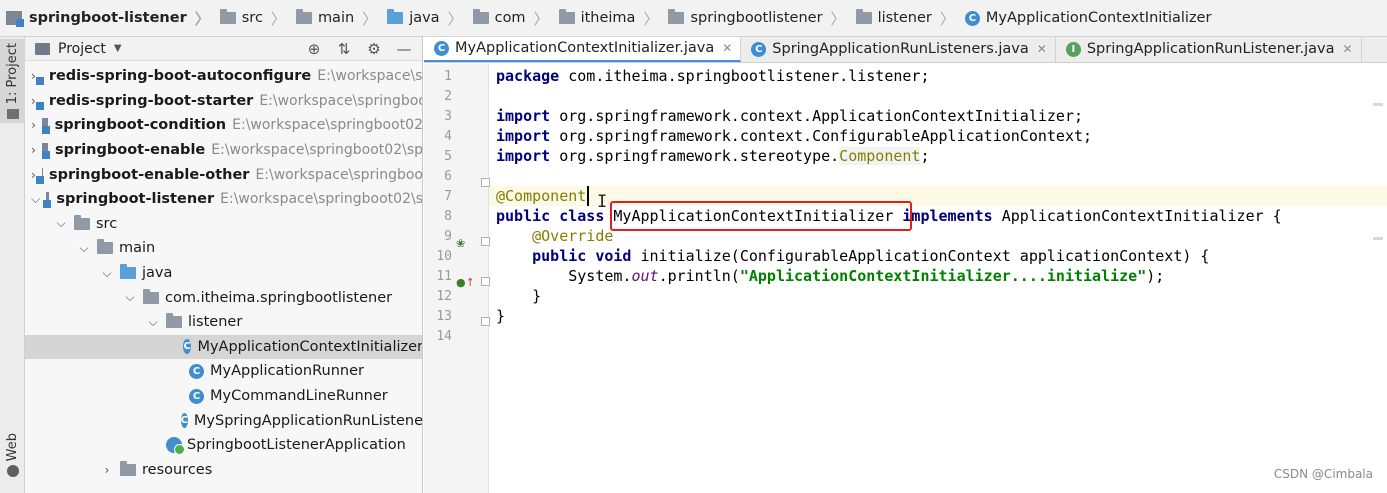  I want to click on breadcrumb-item: C MyApplicationContextInitializer, so click(1090, 18).